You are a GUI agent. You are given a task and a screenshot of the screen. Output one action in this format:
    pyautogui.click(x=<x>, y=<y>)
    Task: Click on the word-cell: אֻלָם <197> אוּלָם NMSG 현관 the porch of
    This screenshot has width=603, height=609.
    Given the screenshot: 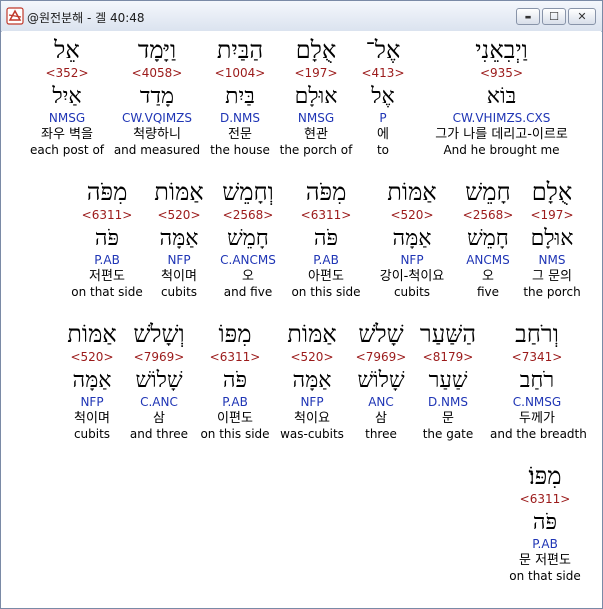 What is the action you would take?
    pyautogui.click(x=316, y=96)
    